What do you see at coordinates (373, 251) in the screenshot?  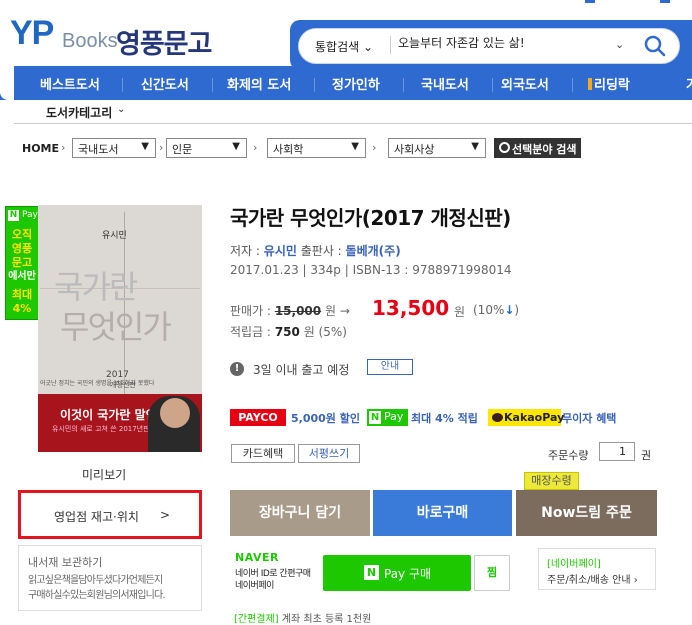 I see `publisher-link: 돌베개(주)` at bounding box center [373, 251].